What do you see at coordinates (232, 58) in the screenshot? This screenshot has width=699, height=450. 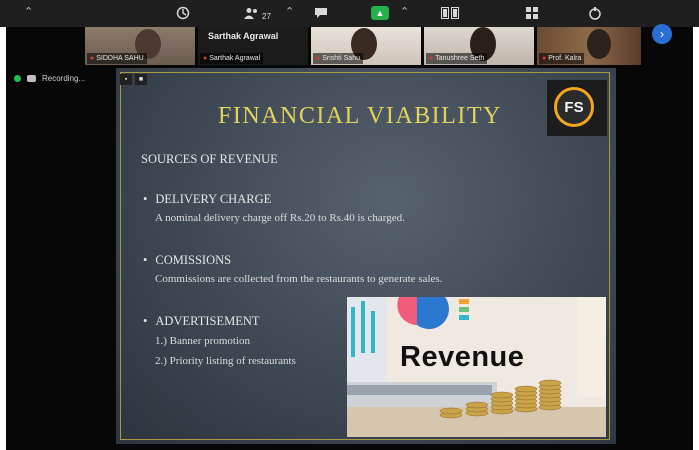 I see `participant-name: ● Sarthak Agrawal` at bounding box center [232, 58].